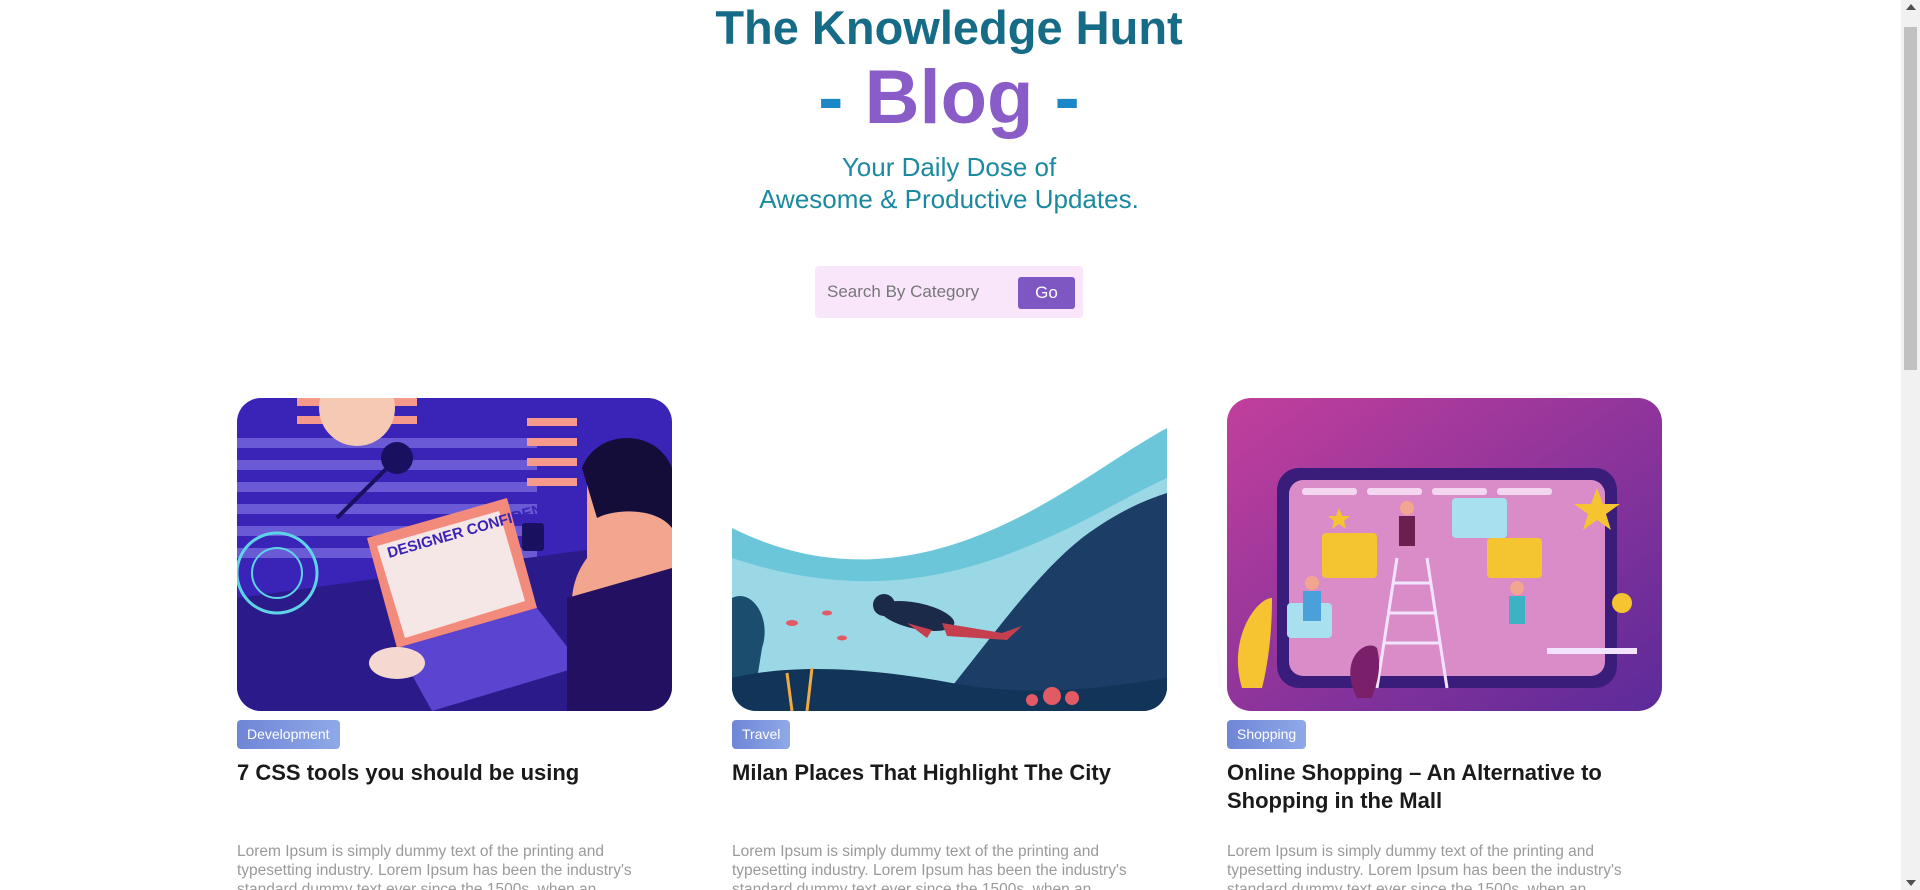  Describe the element at coordinates (454, 554) in the screenshot. I see `card-image-designer-illustration: DESIGNER CONFIDENTIAL` at that location.